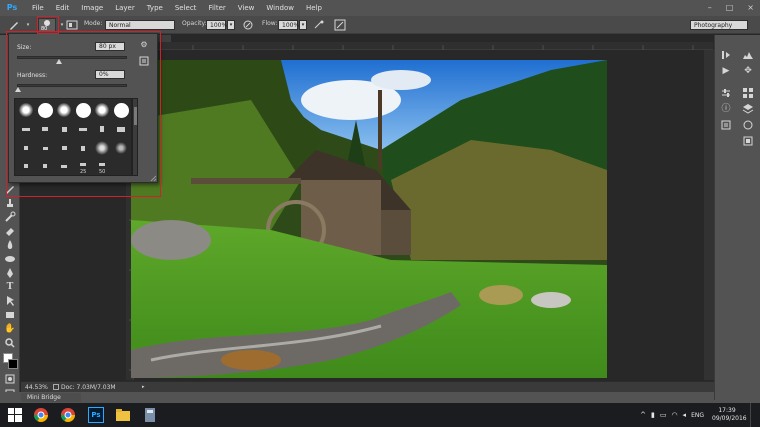 The height and width of the screenshot is (427, 760). What do you see at coordinates (14, 25) in the screenshot?
I see `brush-tool-icon` at bounding box center [14, 25].